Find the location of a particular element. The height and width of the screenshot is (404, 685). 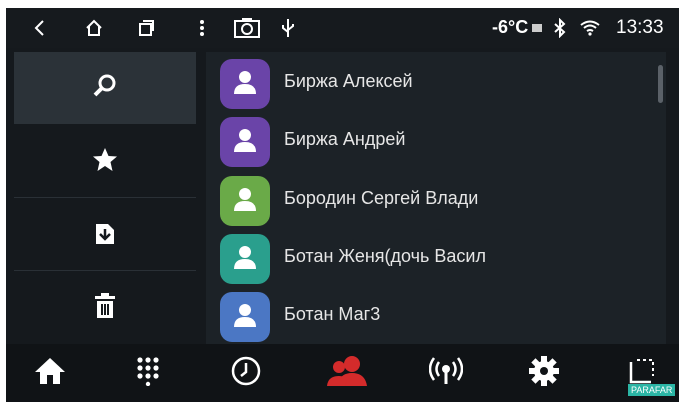

list-item: Бородин Сергей Влади is located at coordinates (436, 201).